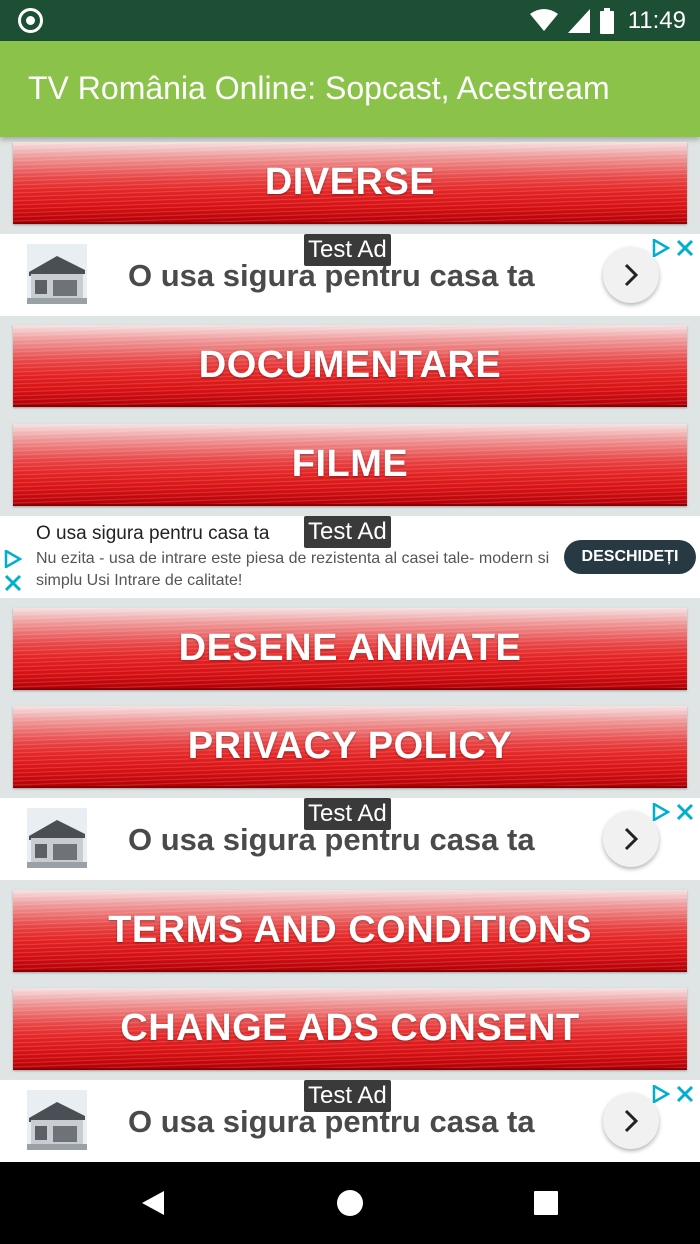 The width and height of the screenshot is (700, 1244). Describe the element at coordinates (350, 366) in the screenshot. I see `menu-button-documentare: DOCUMENTARE` at that location.